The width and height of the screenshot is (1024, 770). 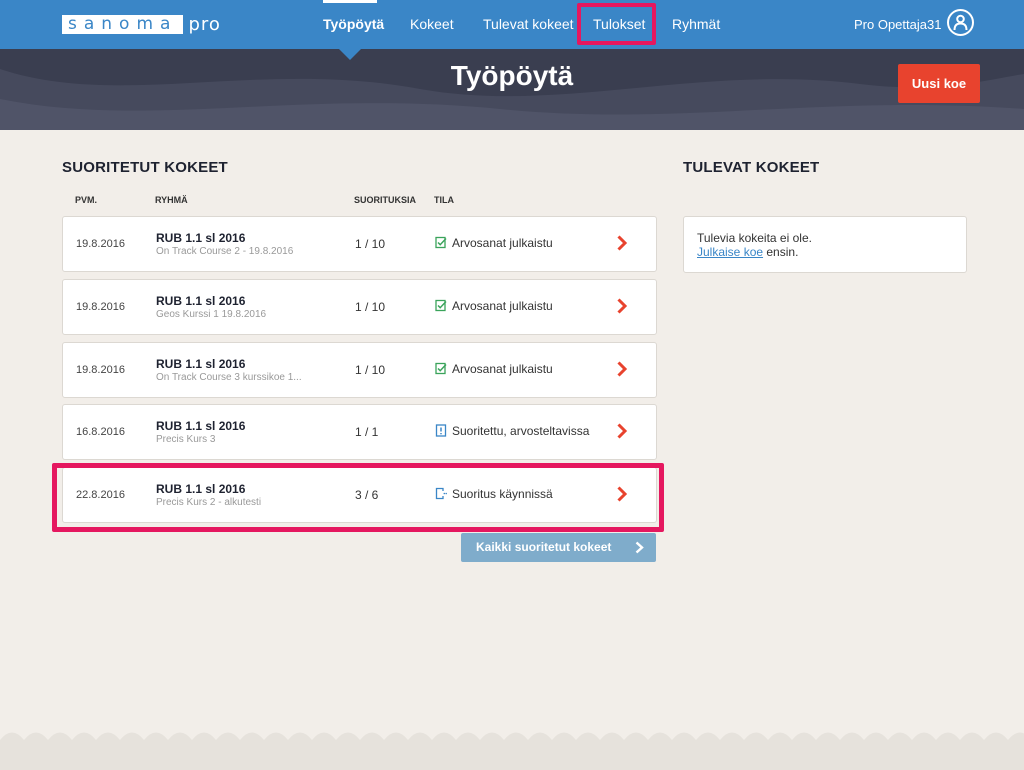 What do you see at coordinates (100, 432) in the screenshot?
I see `row-date: 16.8.2016` at bounding box center [100, 432].